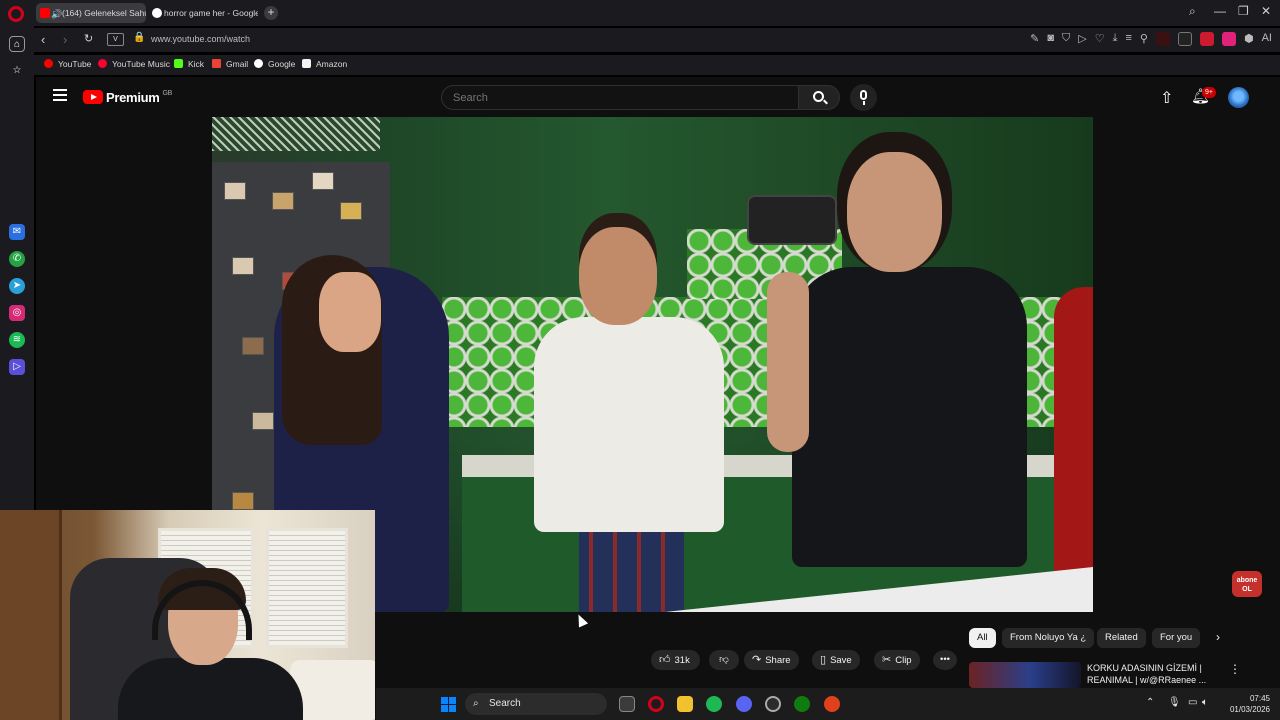 This screenshot has width=1280, height=720. I want to click on chip-related: Related, so click(1121, 638).